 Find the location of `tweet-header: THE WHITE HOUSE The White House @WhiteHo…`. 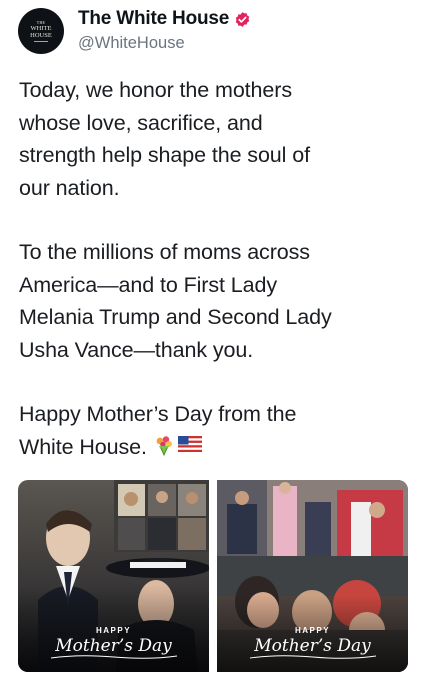

tweet-header: THE WHITE HOUSE The White House @WhiteHo… is located at coordinates (213, 31).